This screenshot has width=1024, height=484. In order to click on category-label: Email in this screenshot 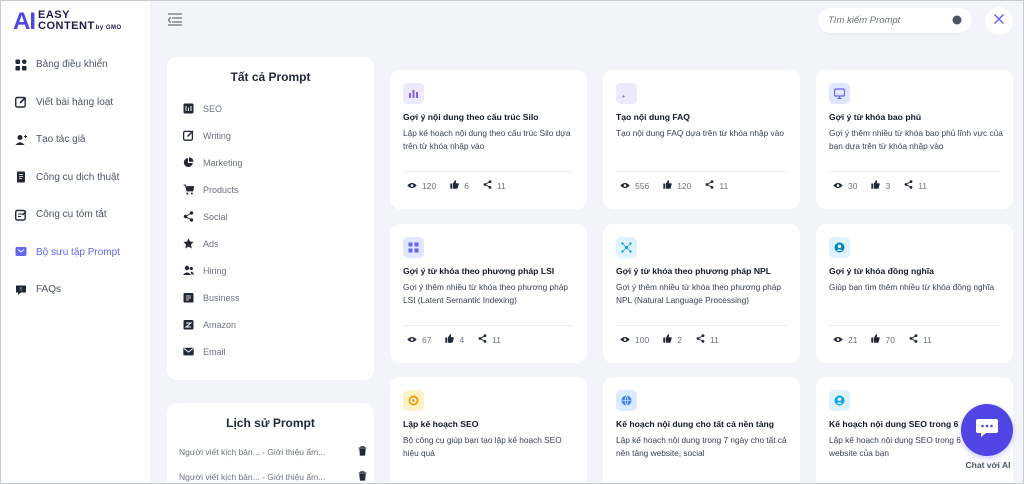, I will do `click(214, 351)`.